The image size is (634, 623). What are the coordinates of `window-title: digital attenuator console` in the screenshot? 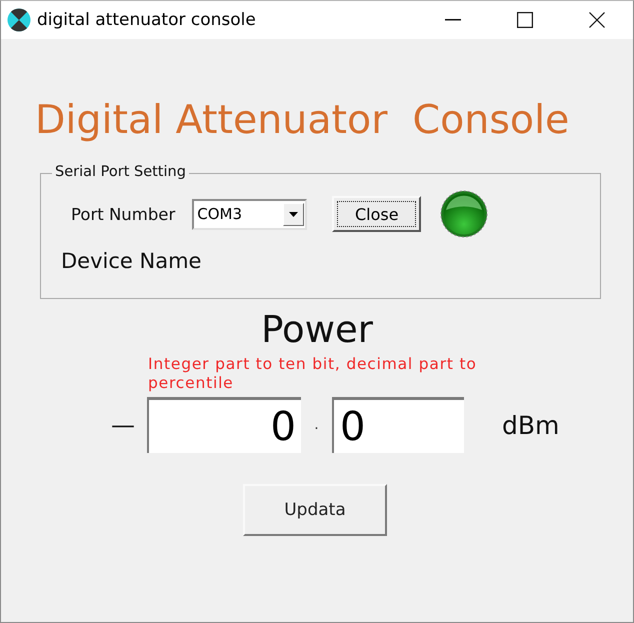 It's located at (147, 20).